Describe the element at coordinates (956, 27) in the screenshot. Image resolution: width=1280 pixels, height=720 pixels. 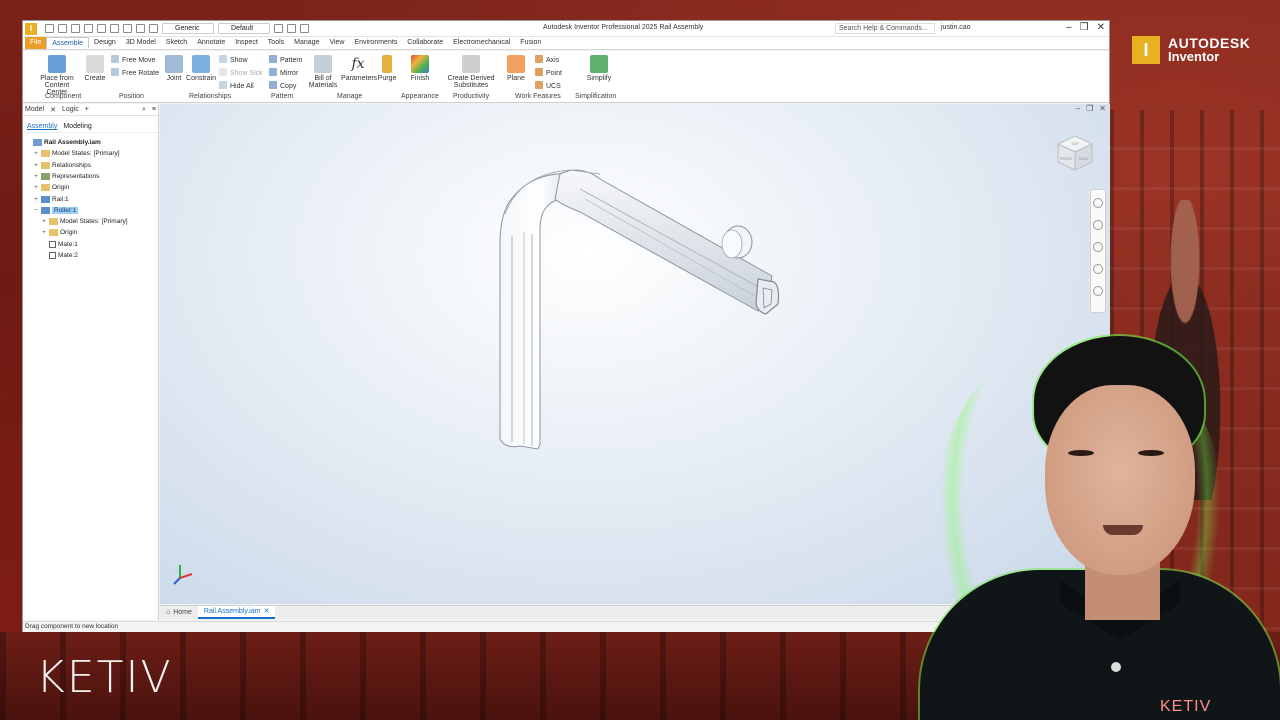
I see `user-account: justin.cao` at that location.